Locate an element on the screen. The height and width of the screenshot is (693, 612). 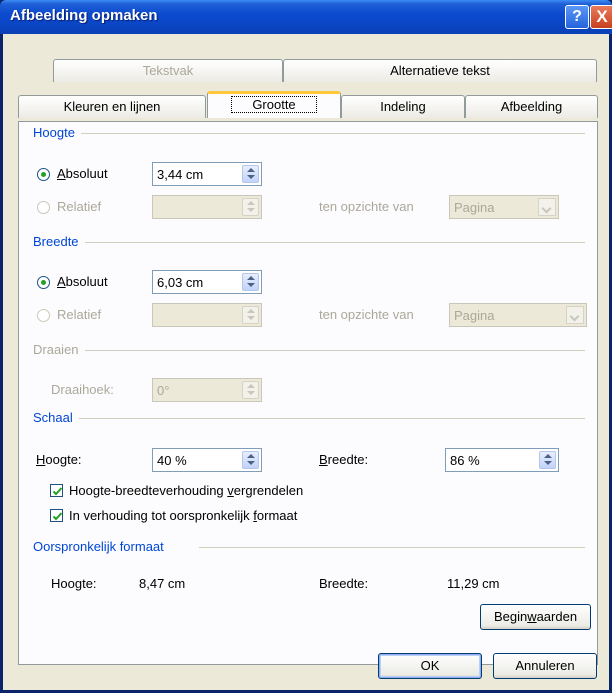
lock-aspect-ratio-checkbox is located at coordinates (56, 490).